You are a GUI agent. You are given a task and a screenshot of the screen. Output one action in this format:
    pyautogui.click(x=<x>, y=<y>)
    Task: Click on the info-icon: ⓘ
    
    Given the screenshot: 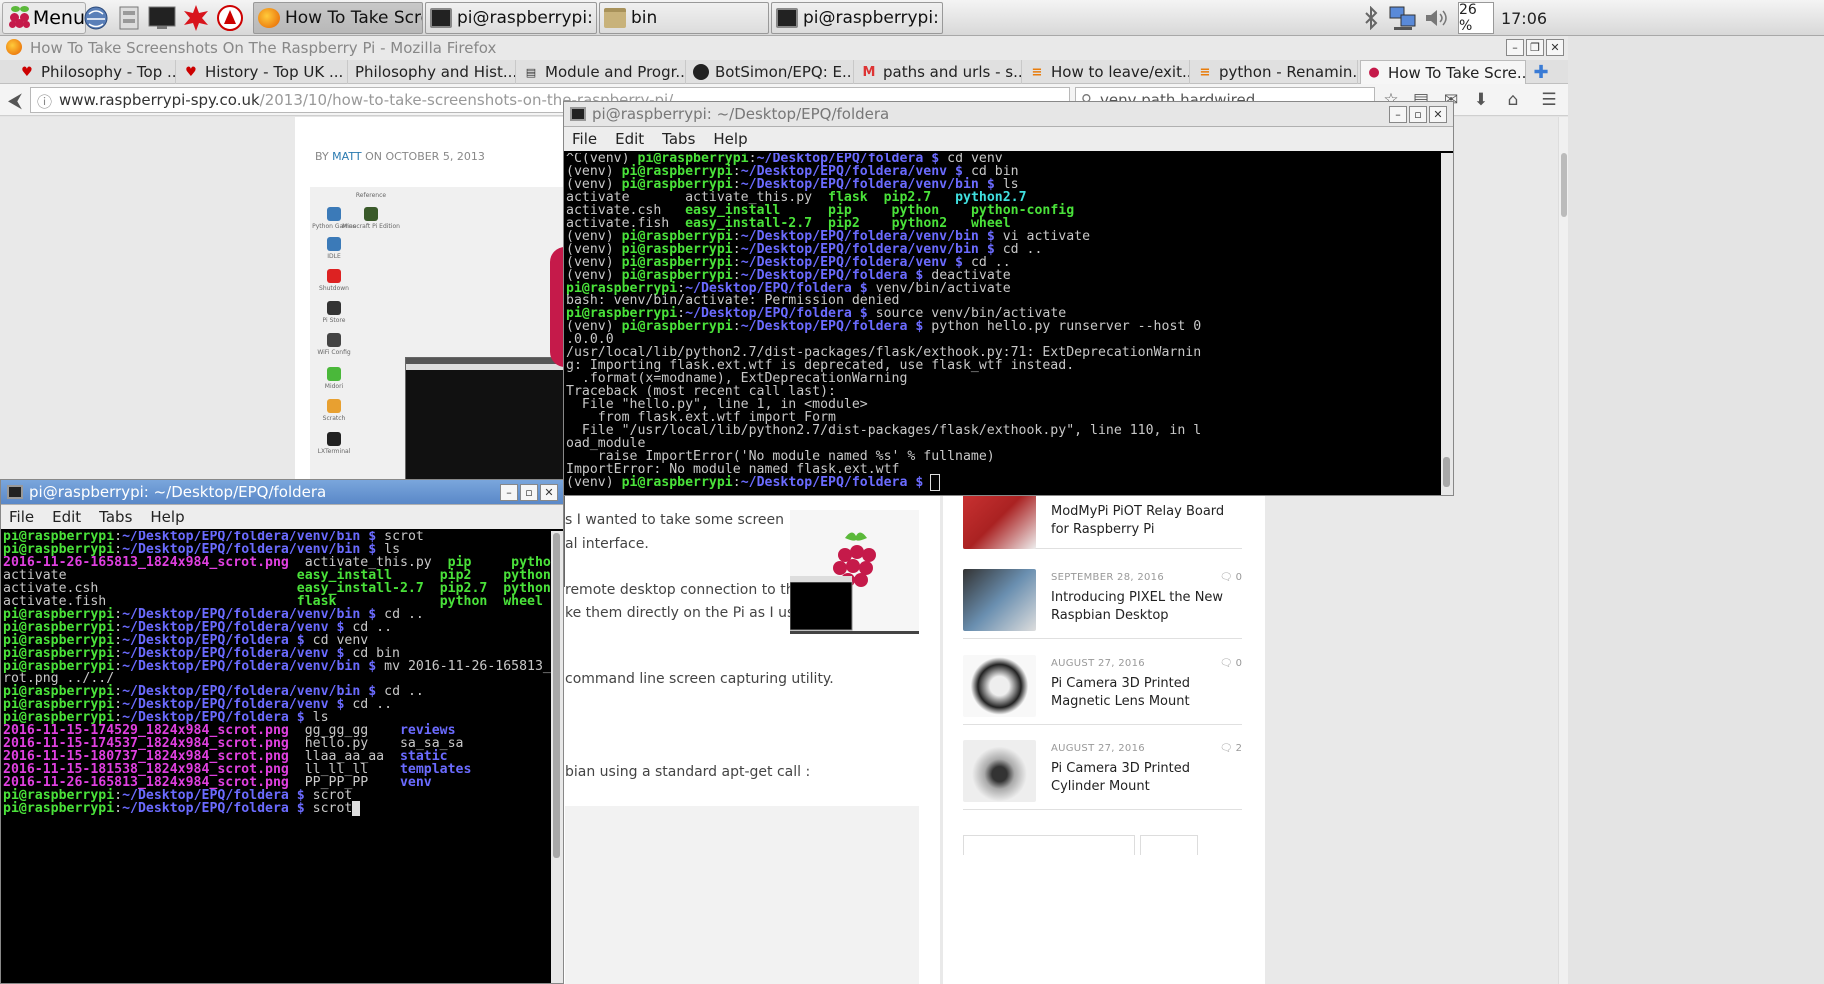 What is the action you would take?
    pyautogui.click(x=45, y=102)
    